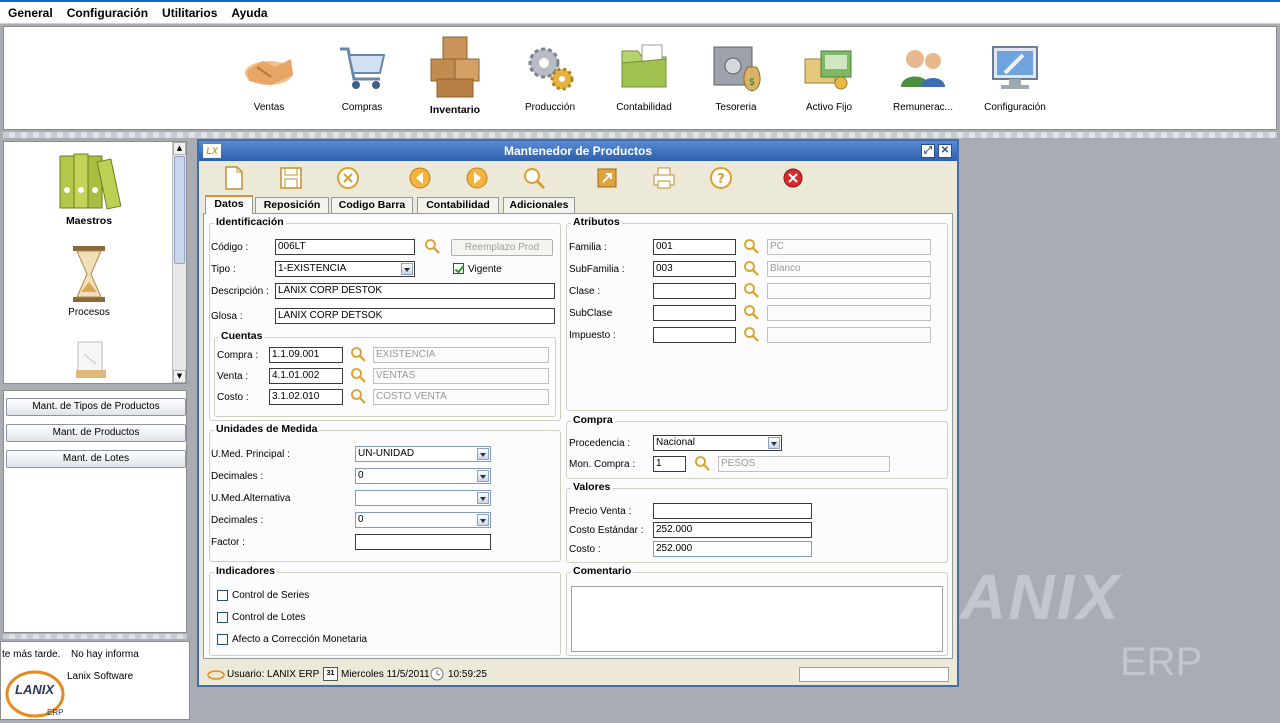 The width and height of the screenshot is (1280, 723). Describe the element at coordinates (96, 433) in the screenshot. I see `mant-productos-button: Mant. de Productos` at that location.